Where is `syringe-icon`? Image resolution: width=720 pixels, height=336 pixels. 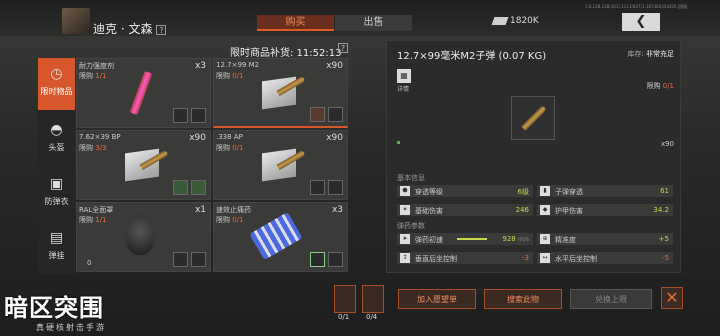
syringe-icon is located at coordinates (141, 93).